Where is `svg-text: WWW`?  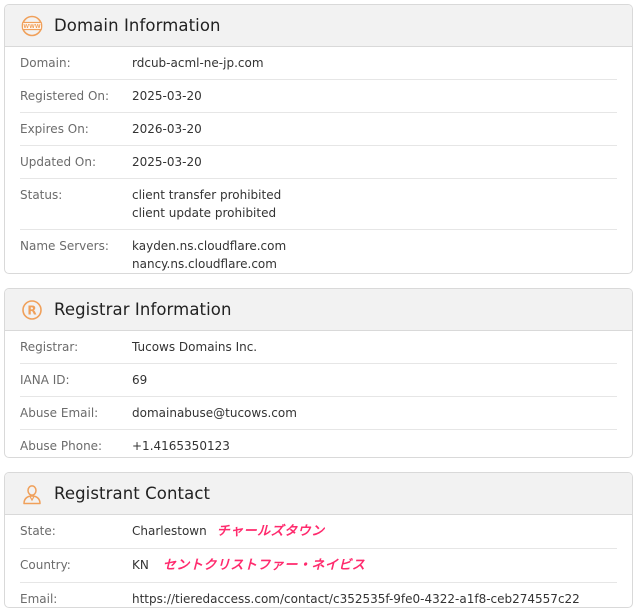 svg-text: WWW is located at coordinates (31, 27).